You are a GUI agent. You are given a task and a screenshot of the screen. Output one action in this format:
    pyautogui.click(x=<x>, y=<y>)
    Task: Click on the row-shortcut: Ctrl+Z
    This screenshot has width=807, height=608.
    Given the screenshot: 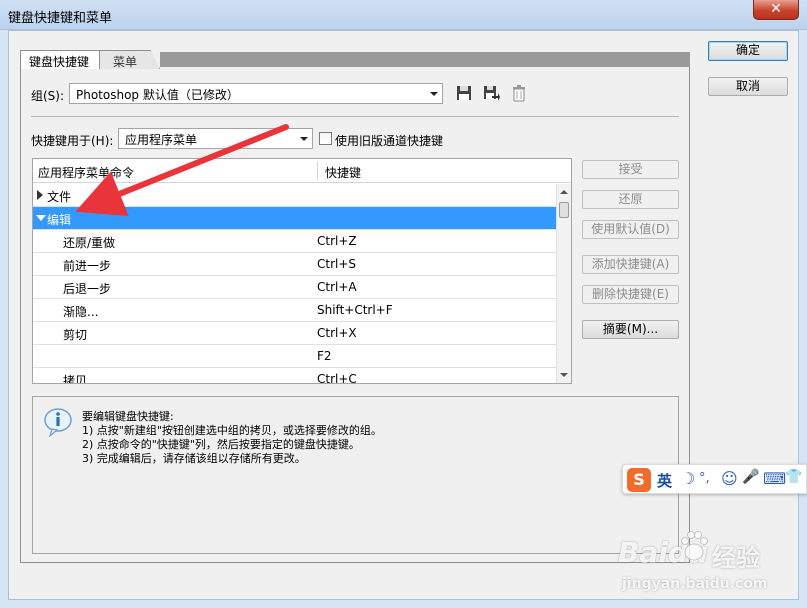 What is the action you would take?
    pyautogui.click(x=337, y=241)
    